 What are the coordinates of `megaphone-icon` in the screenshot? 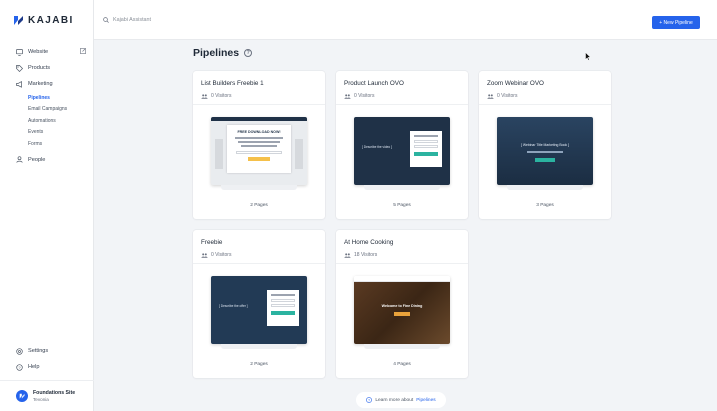 It's located at (19, 84).